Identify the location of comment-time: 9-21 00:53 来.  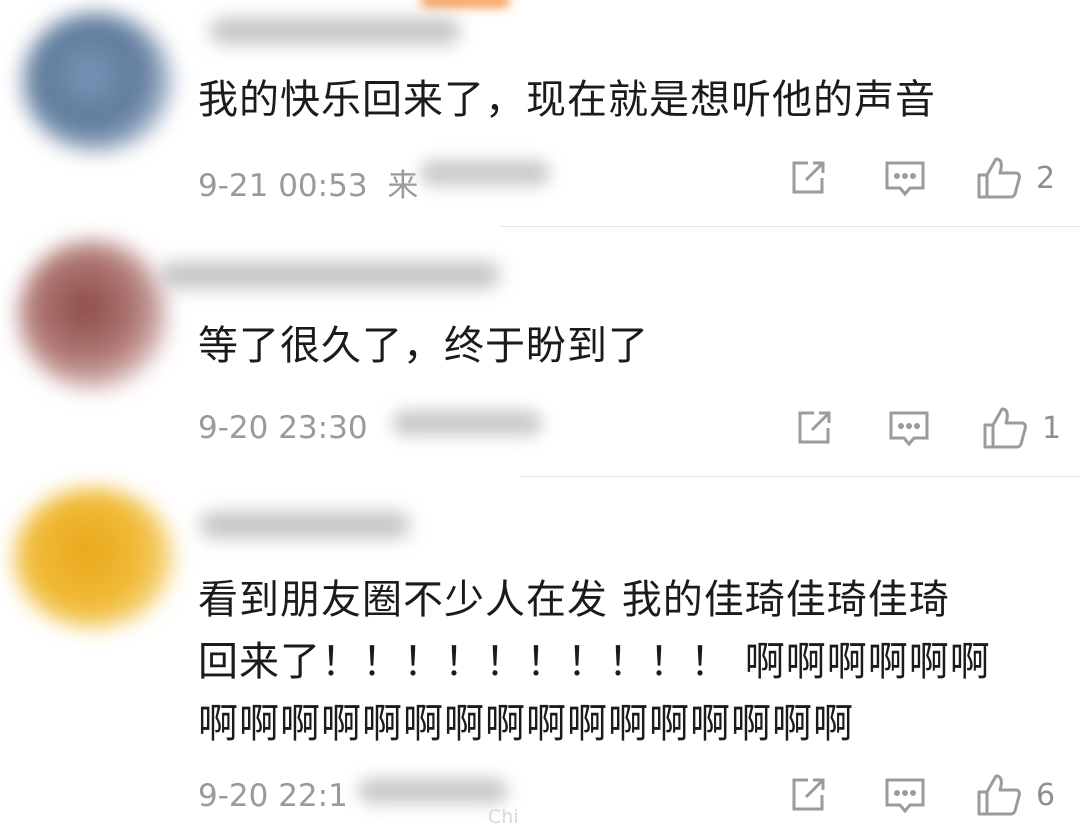
(308, 182).